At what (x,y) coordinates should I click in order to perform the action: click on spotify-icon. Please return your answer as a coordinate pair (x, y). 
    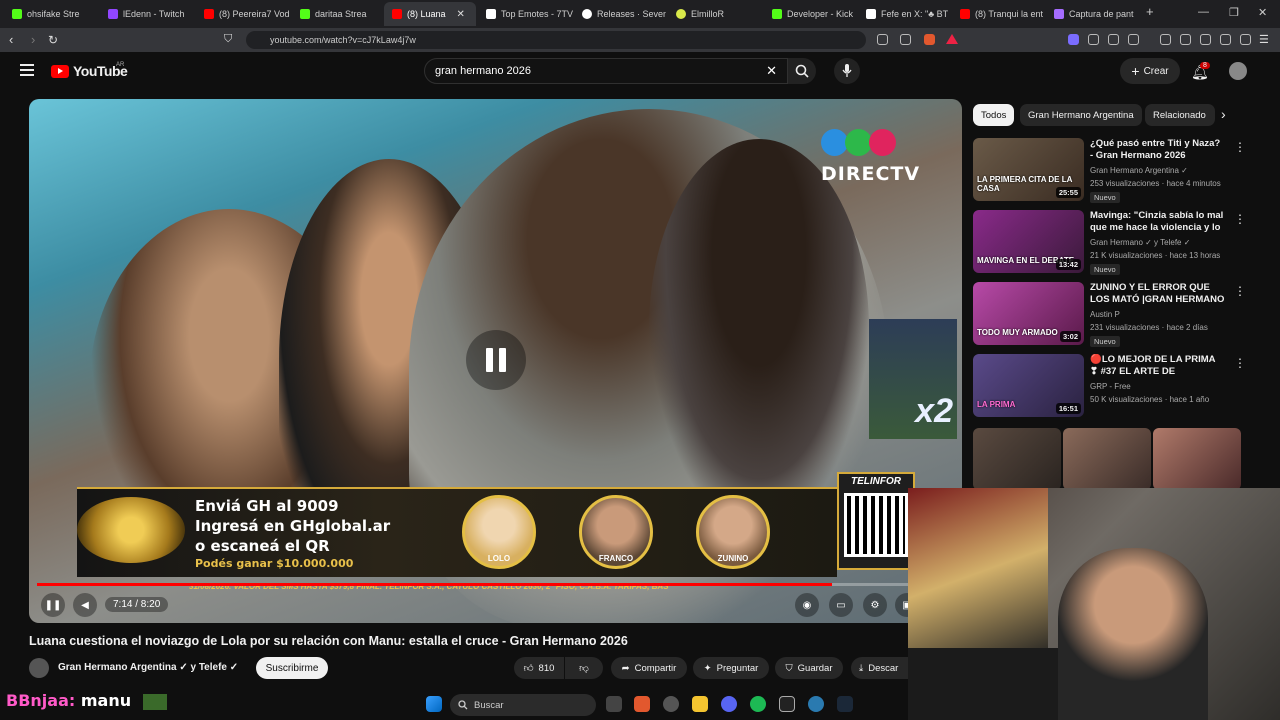
    Looking at the image, I should click on (758, 704).